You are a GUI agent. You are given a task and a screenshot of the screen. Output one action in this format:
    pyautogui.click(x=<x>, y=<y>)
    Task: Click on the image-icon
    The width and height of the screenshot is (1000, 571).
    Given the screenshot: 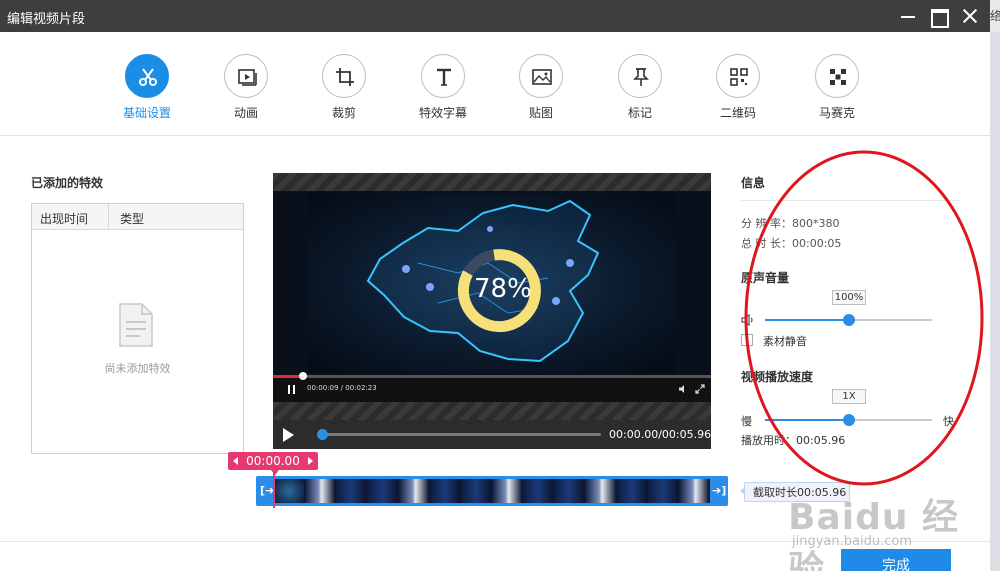 What is the action you would take?
    pyautogui.click(x=542, y=77)
    